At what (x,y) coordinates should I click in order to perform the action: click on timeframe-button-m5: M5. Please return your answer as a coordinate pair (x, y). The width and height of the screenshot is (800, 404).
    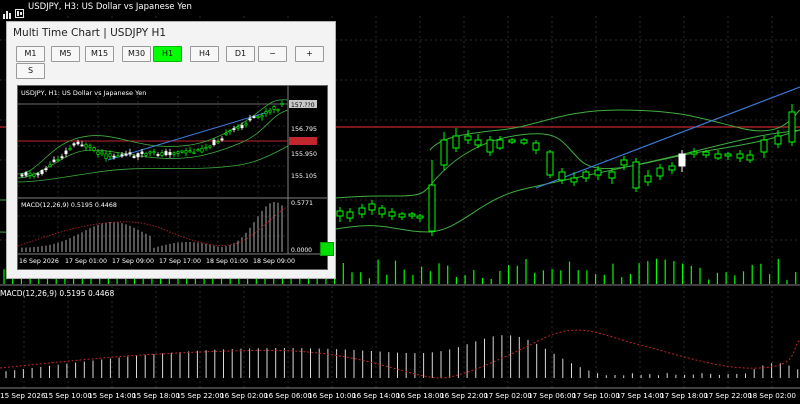
    Looking at the image, I should click on (65, 54).